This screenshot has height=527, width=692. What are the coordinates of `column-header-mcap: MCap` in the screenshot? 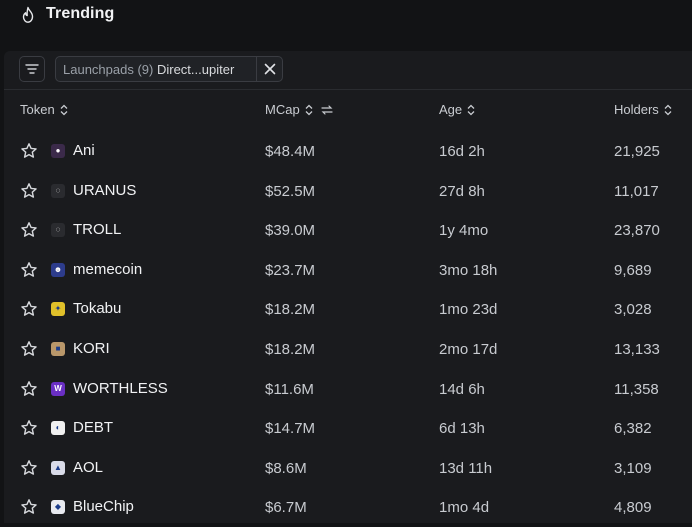 It's located at (299, 109).